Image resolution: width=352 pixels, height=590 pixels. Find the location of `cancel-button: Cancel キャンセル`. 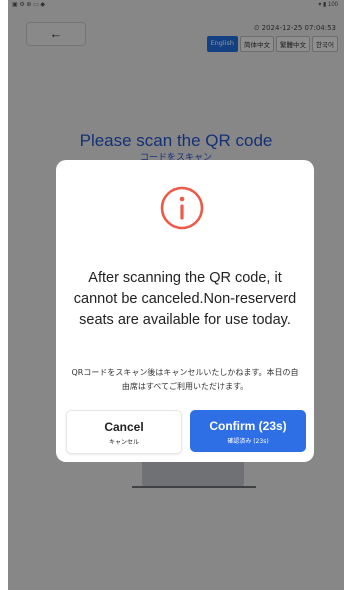

cancel-button: Cancel キャンセル is located at coordinates (124, 432).